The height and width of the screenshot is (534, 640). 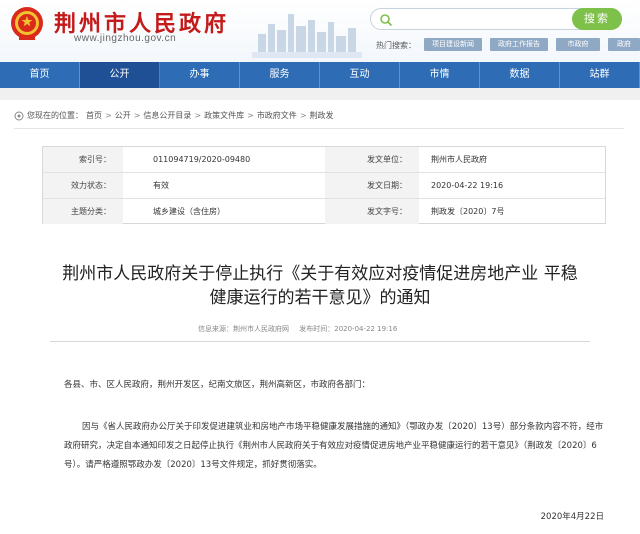 I want to click on main-nav: 首页 公开 办事 服务 互动 市情 数据 站群, so click(x=320, y=75).